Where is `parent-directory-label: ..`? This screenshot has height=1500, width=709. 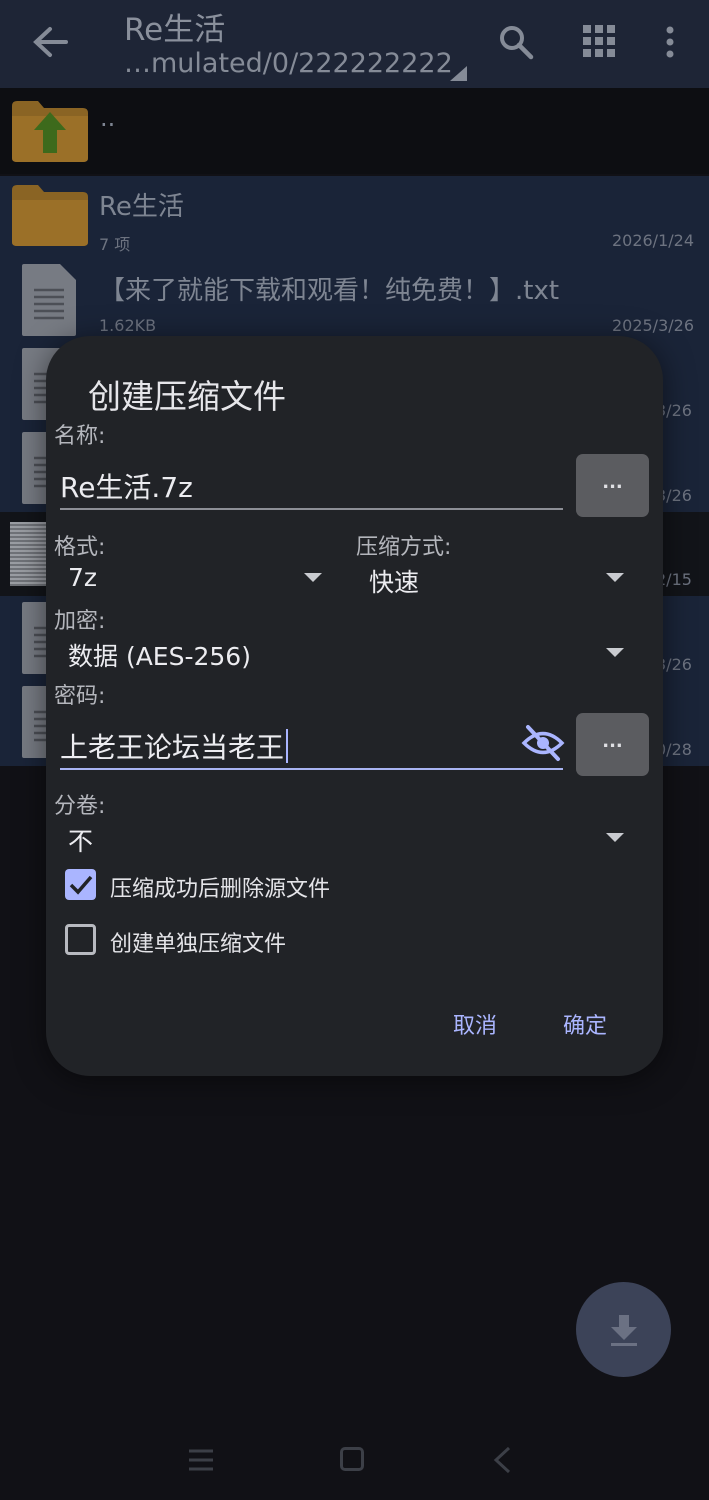 parent-directory-label: .. is located at coordinates (108, 118).